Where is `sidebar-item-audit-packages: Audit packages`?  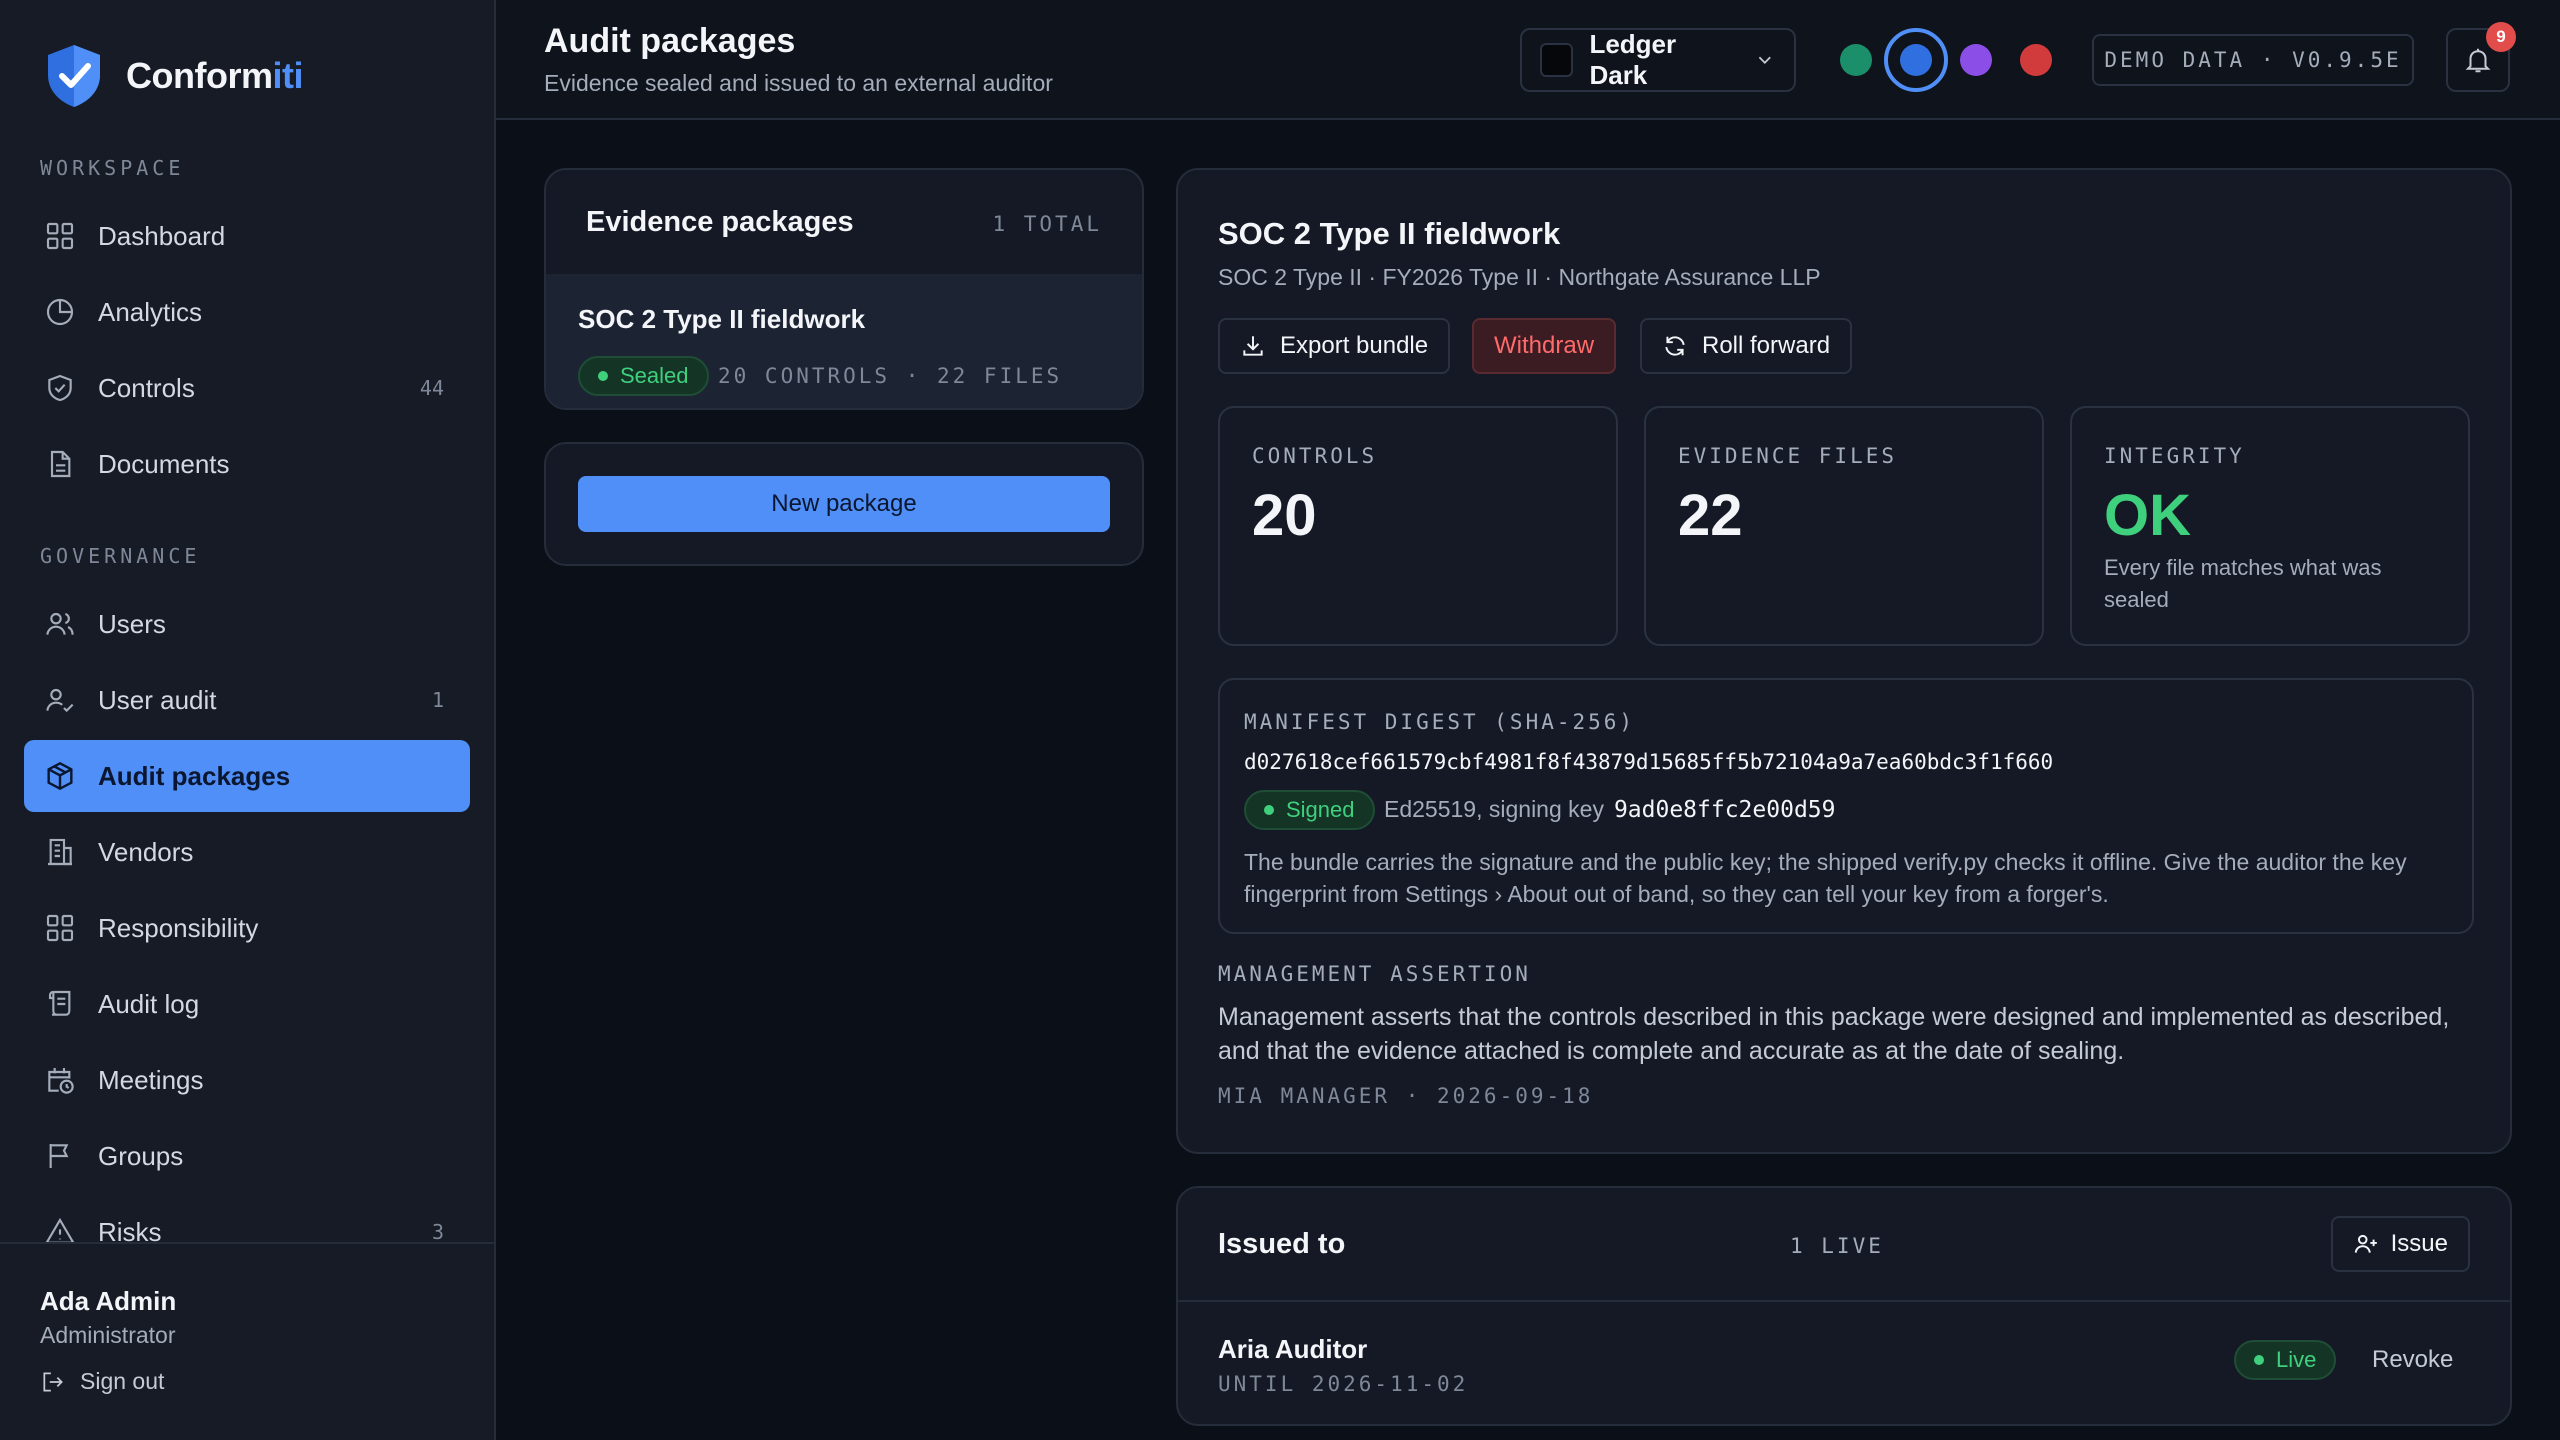 sidebar-item-audit-packages: Audit packages is located at coordinates (247, 776).